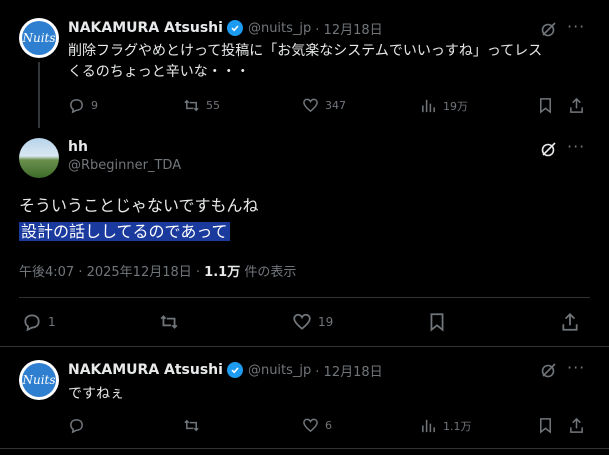 The width and height of the screenshot is (609, 455). I want to click on action-bar: 9 55 347 19万, so click(328, 106).